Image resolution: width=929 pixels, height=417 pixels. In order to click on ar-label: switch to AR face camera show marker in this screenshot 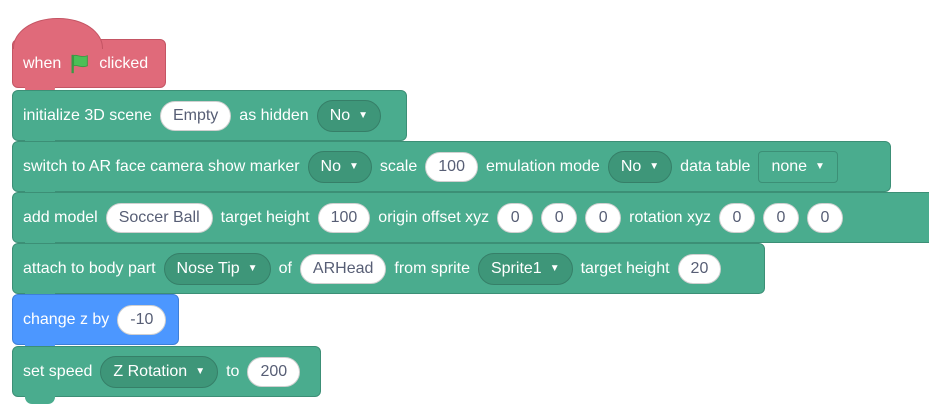, I will do `click(161, 166)`.